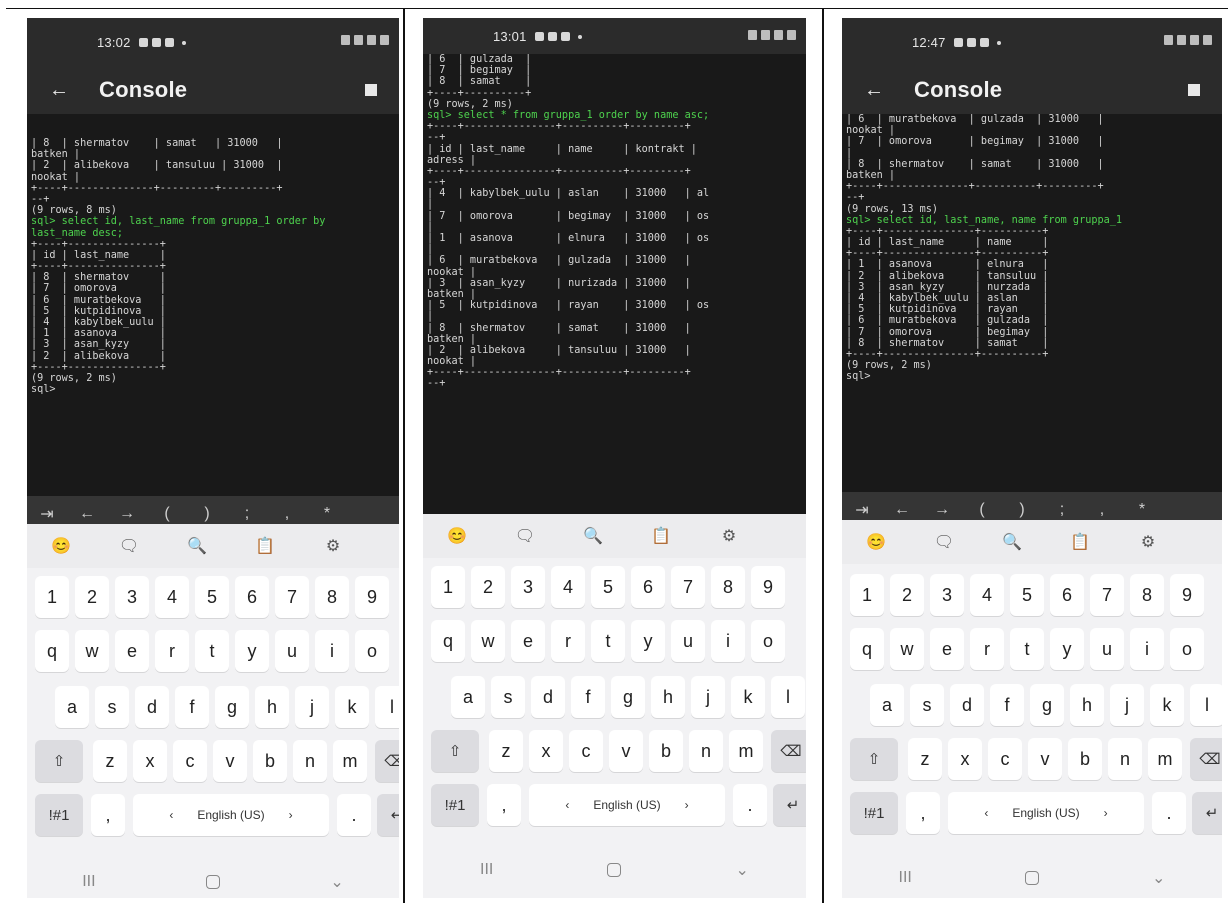  I want to click on extra-key: ,, so click(287, 514).